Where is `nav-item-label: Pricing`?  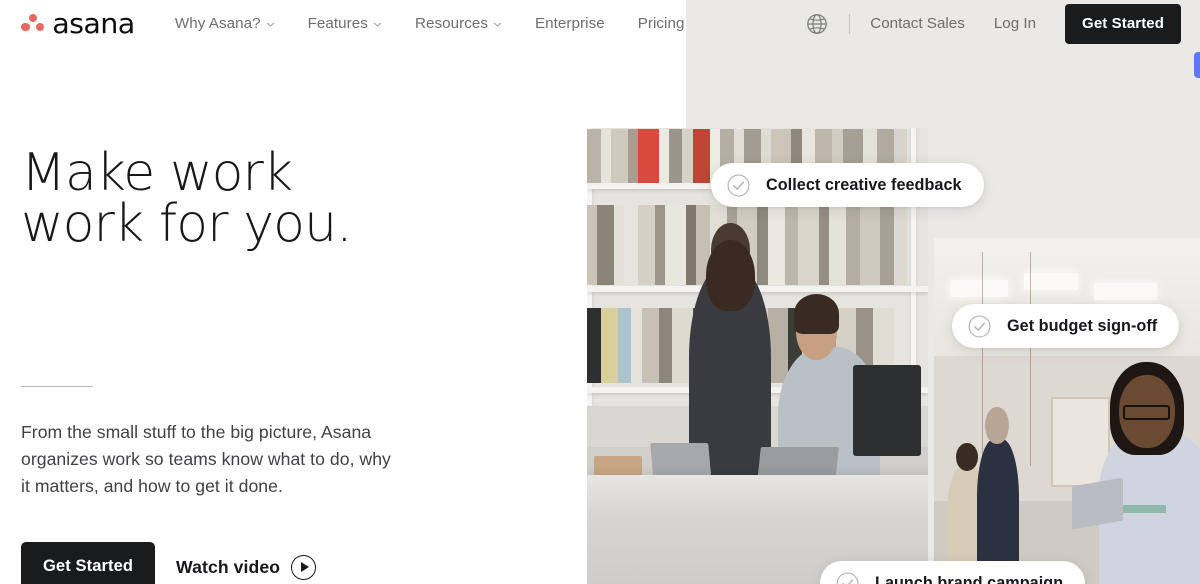 nav-item-label: Pricing is located at coordinates (661, 23).